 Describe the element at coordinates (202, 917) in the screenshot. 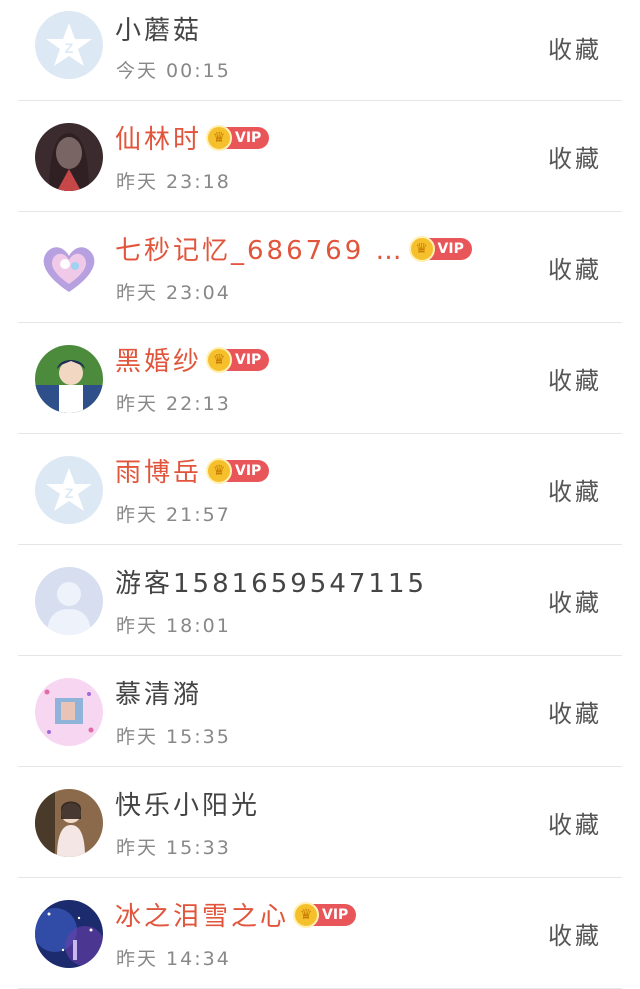

I see `visitor-name-text: 冰之泪雪之心` at that location.